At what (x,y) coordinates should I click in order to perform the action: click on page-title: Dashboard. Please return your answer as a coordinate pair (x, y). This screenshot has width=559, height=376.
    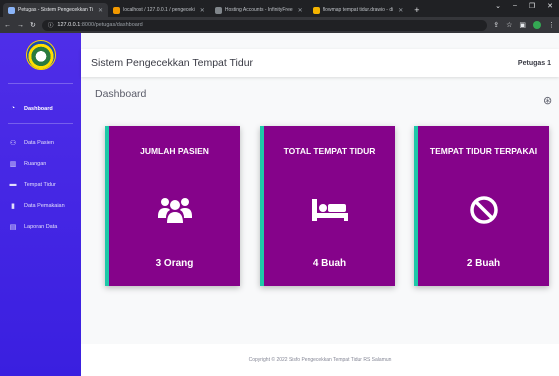
    Looking at the image, I should click on (121, 94).